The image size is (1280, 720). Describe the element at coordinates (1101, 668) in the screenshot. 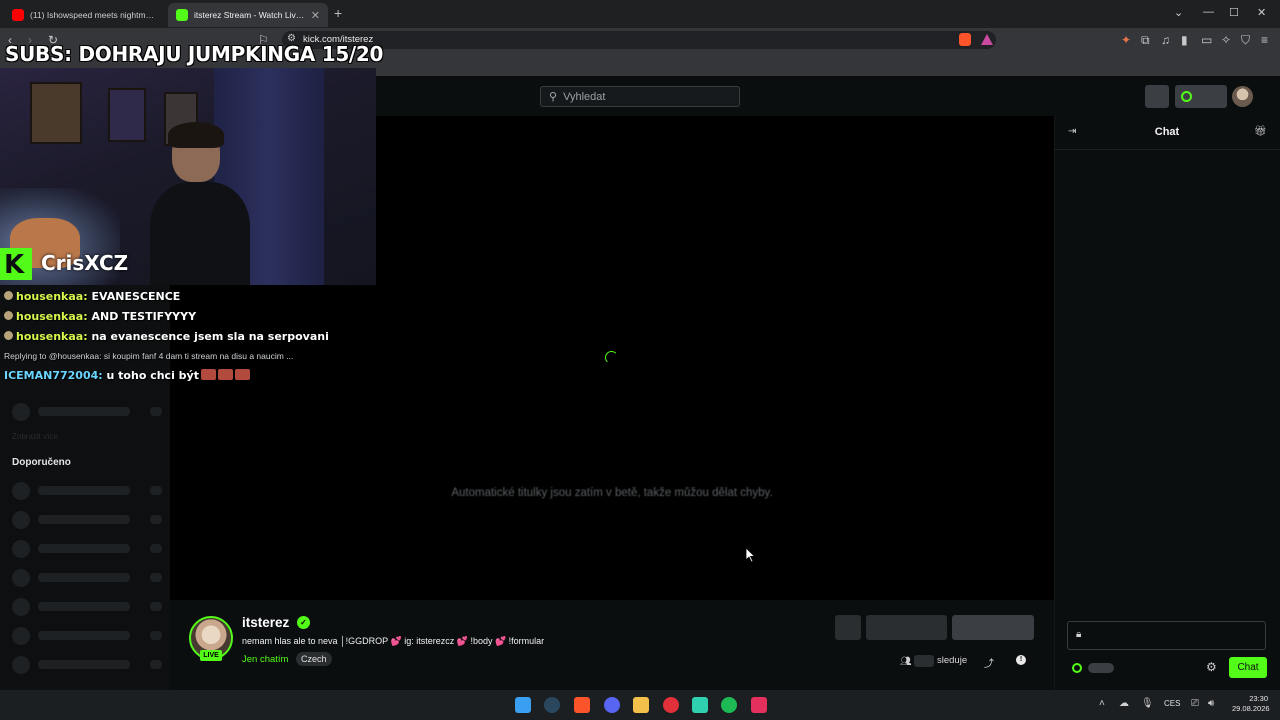

I see `points-balance` at that location.